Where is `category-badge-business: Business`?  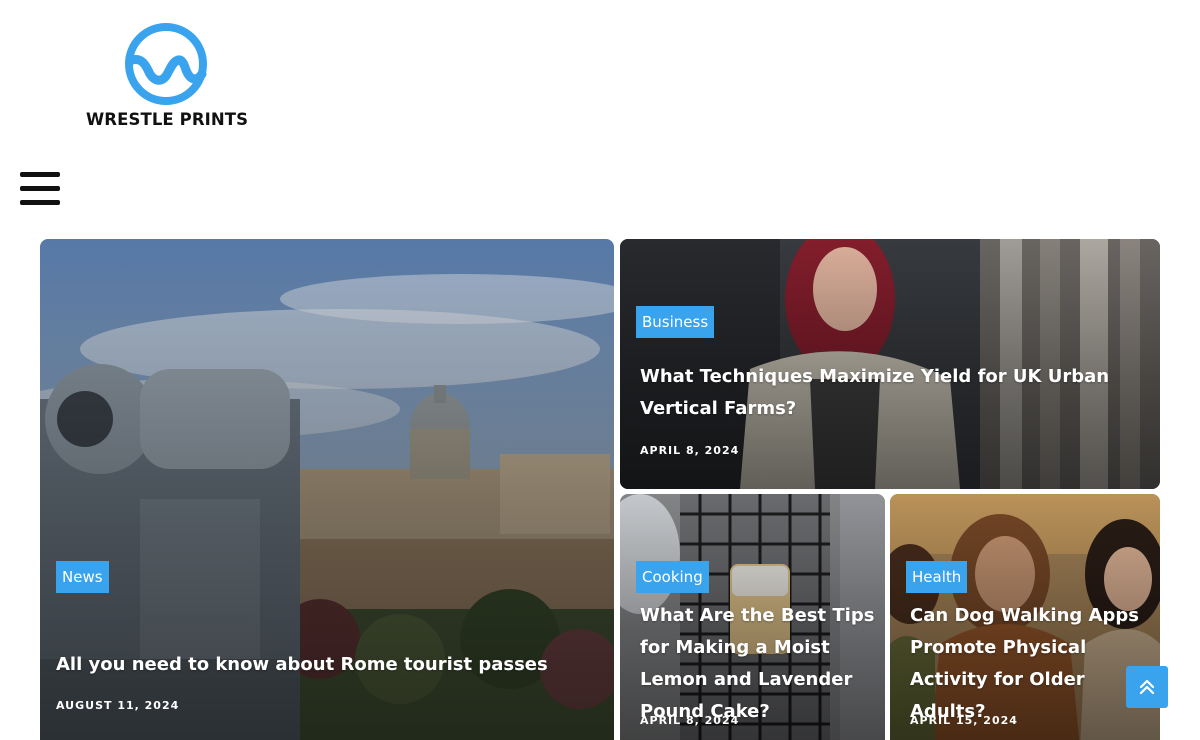
category-badge-business: Business is located at coordinates (675, 322).